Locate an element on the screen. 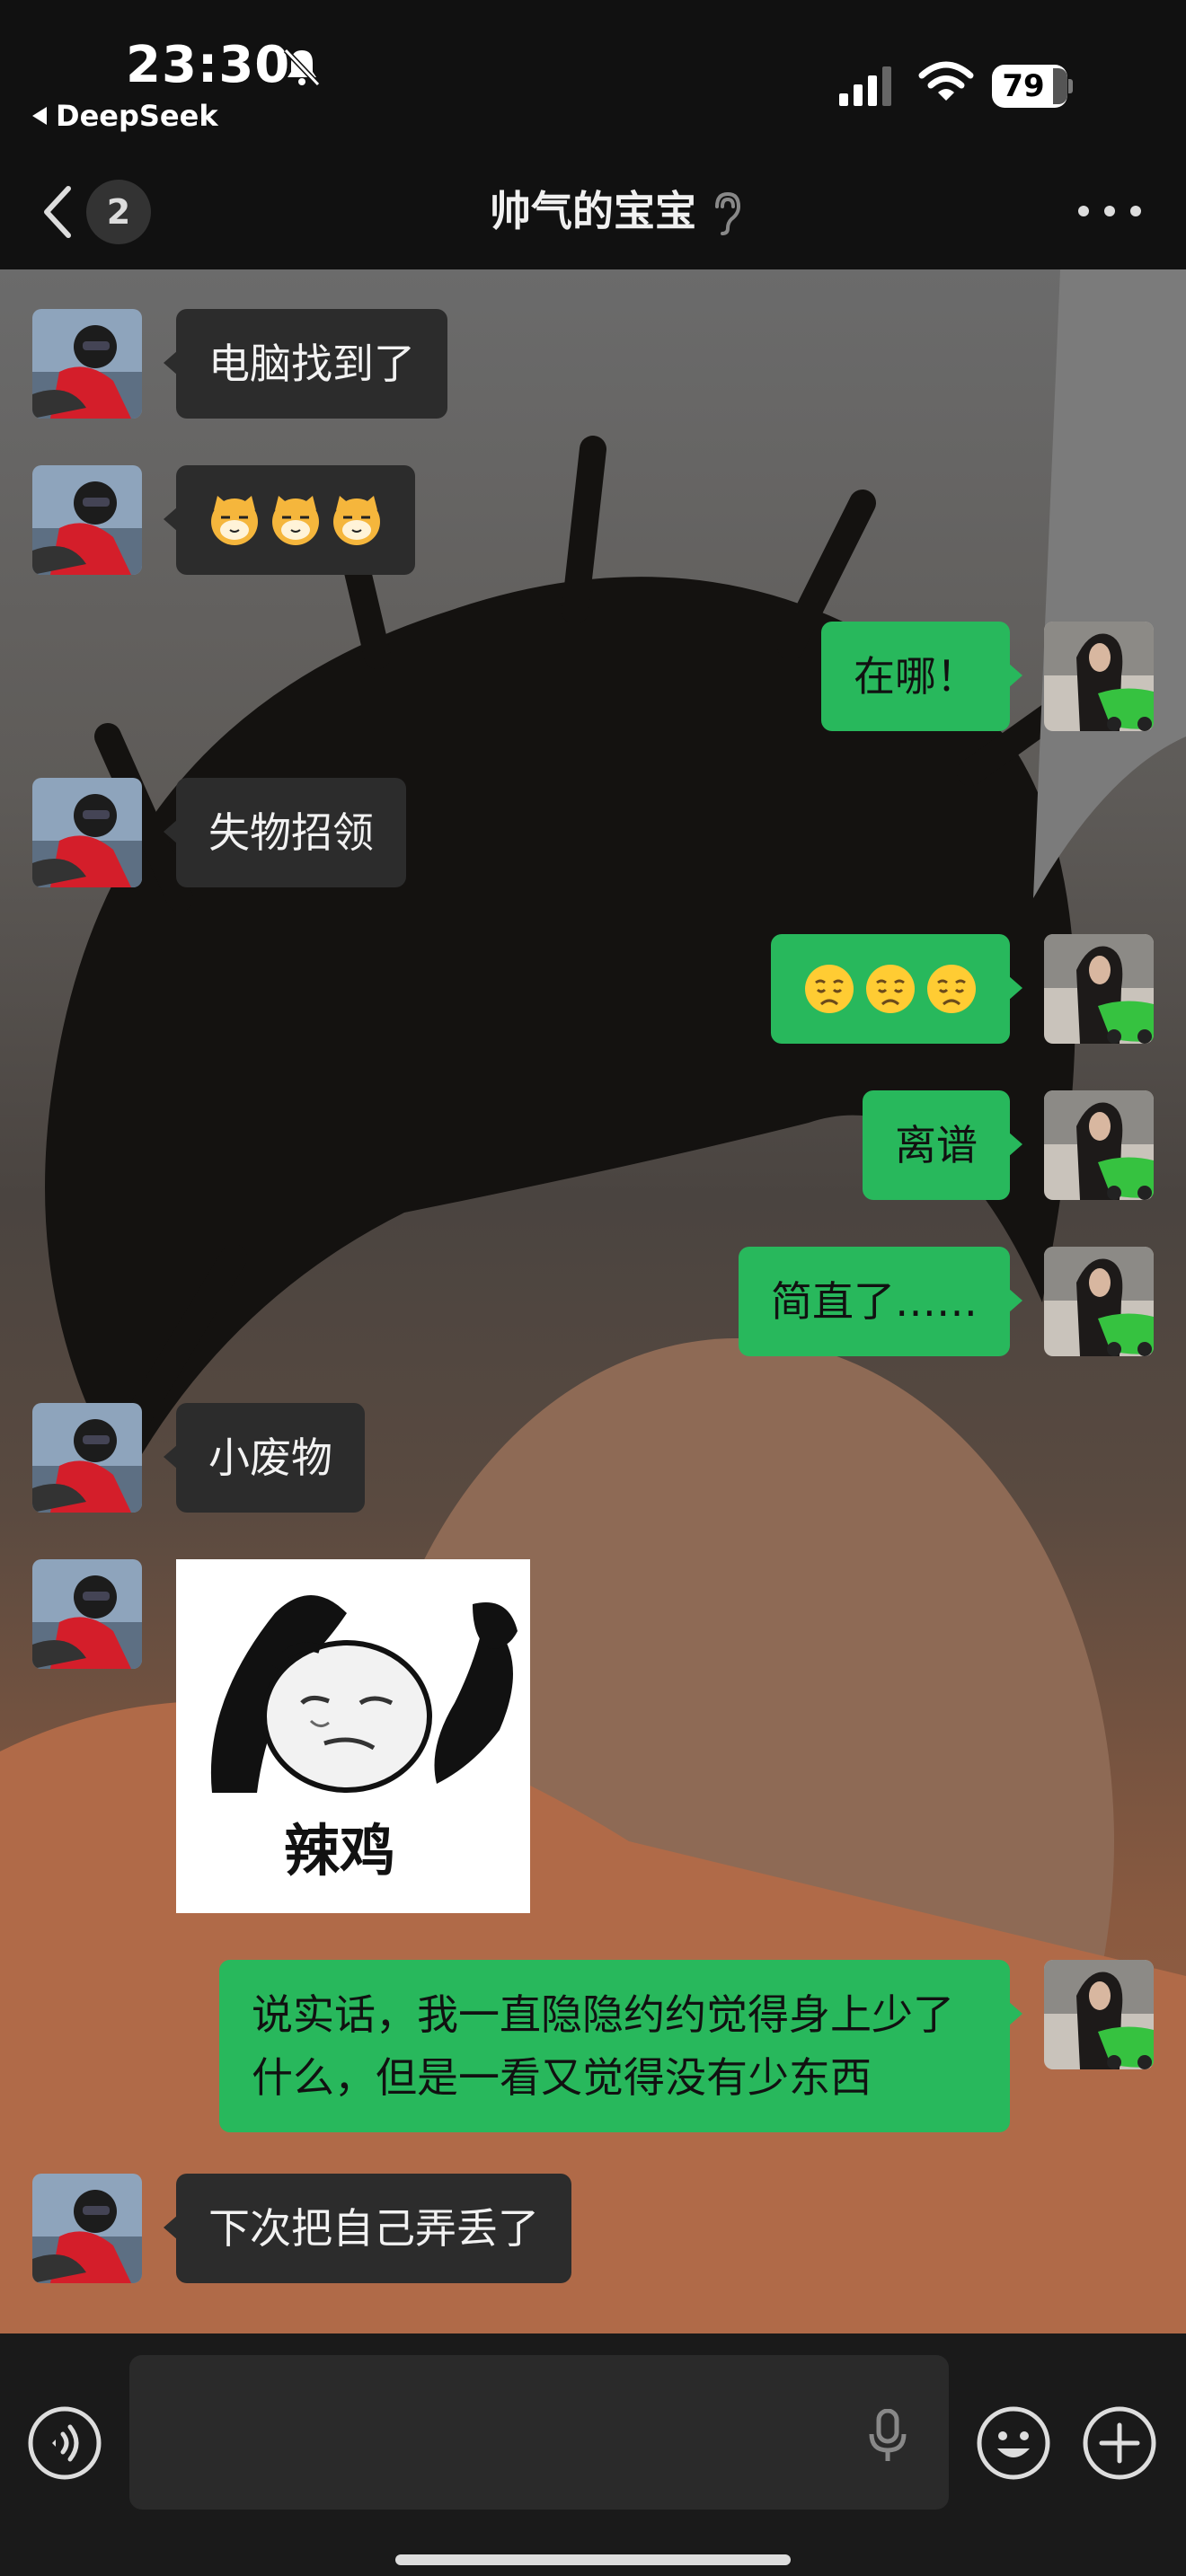 This screenshot has width=1186, height=2576. mic-icon is located at coordinates (887, 2436).